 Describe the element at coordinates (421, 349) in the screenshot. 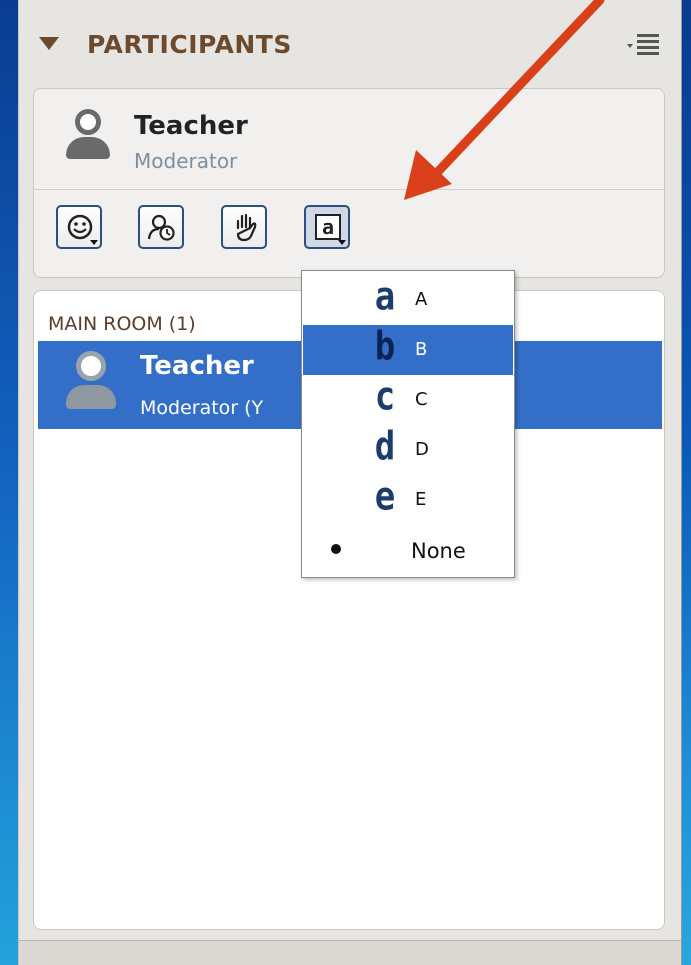

I see `menu-item-label: B` at that location.